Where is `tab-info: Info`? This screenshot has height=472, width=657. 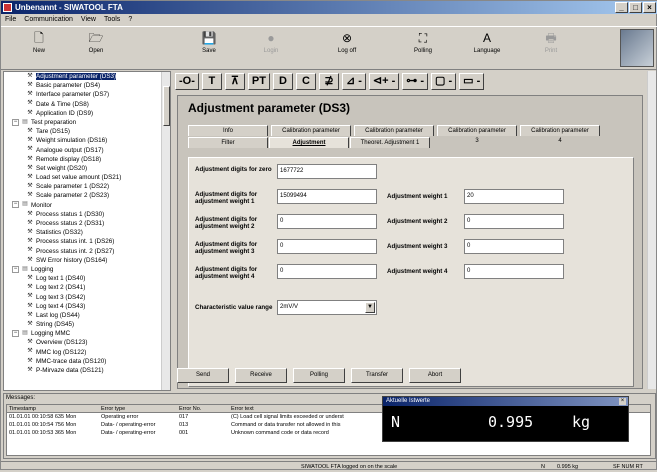
tab-info: Info is located at coordinates (228, 130).